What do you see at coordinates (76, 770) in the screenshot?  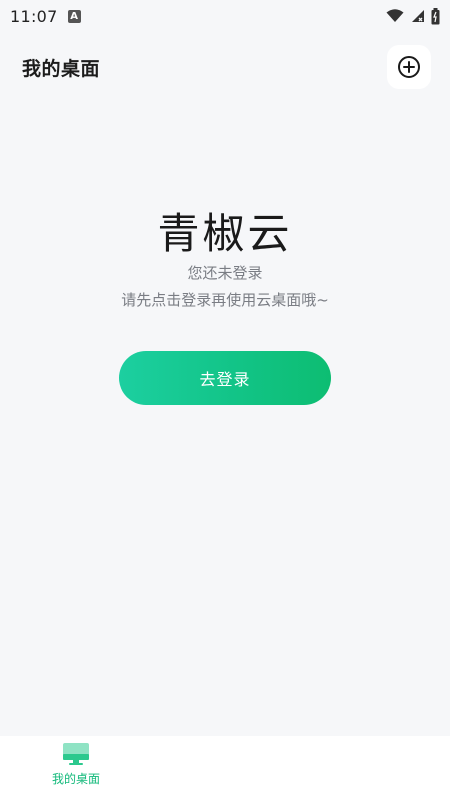 I see `nav-item-my-desktop: 我的桌面` at bounding box center [76, 770].